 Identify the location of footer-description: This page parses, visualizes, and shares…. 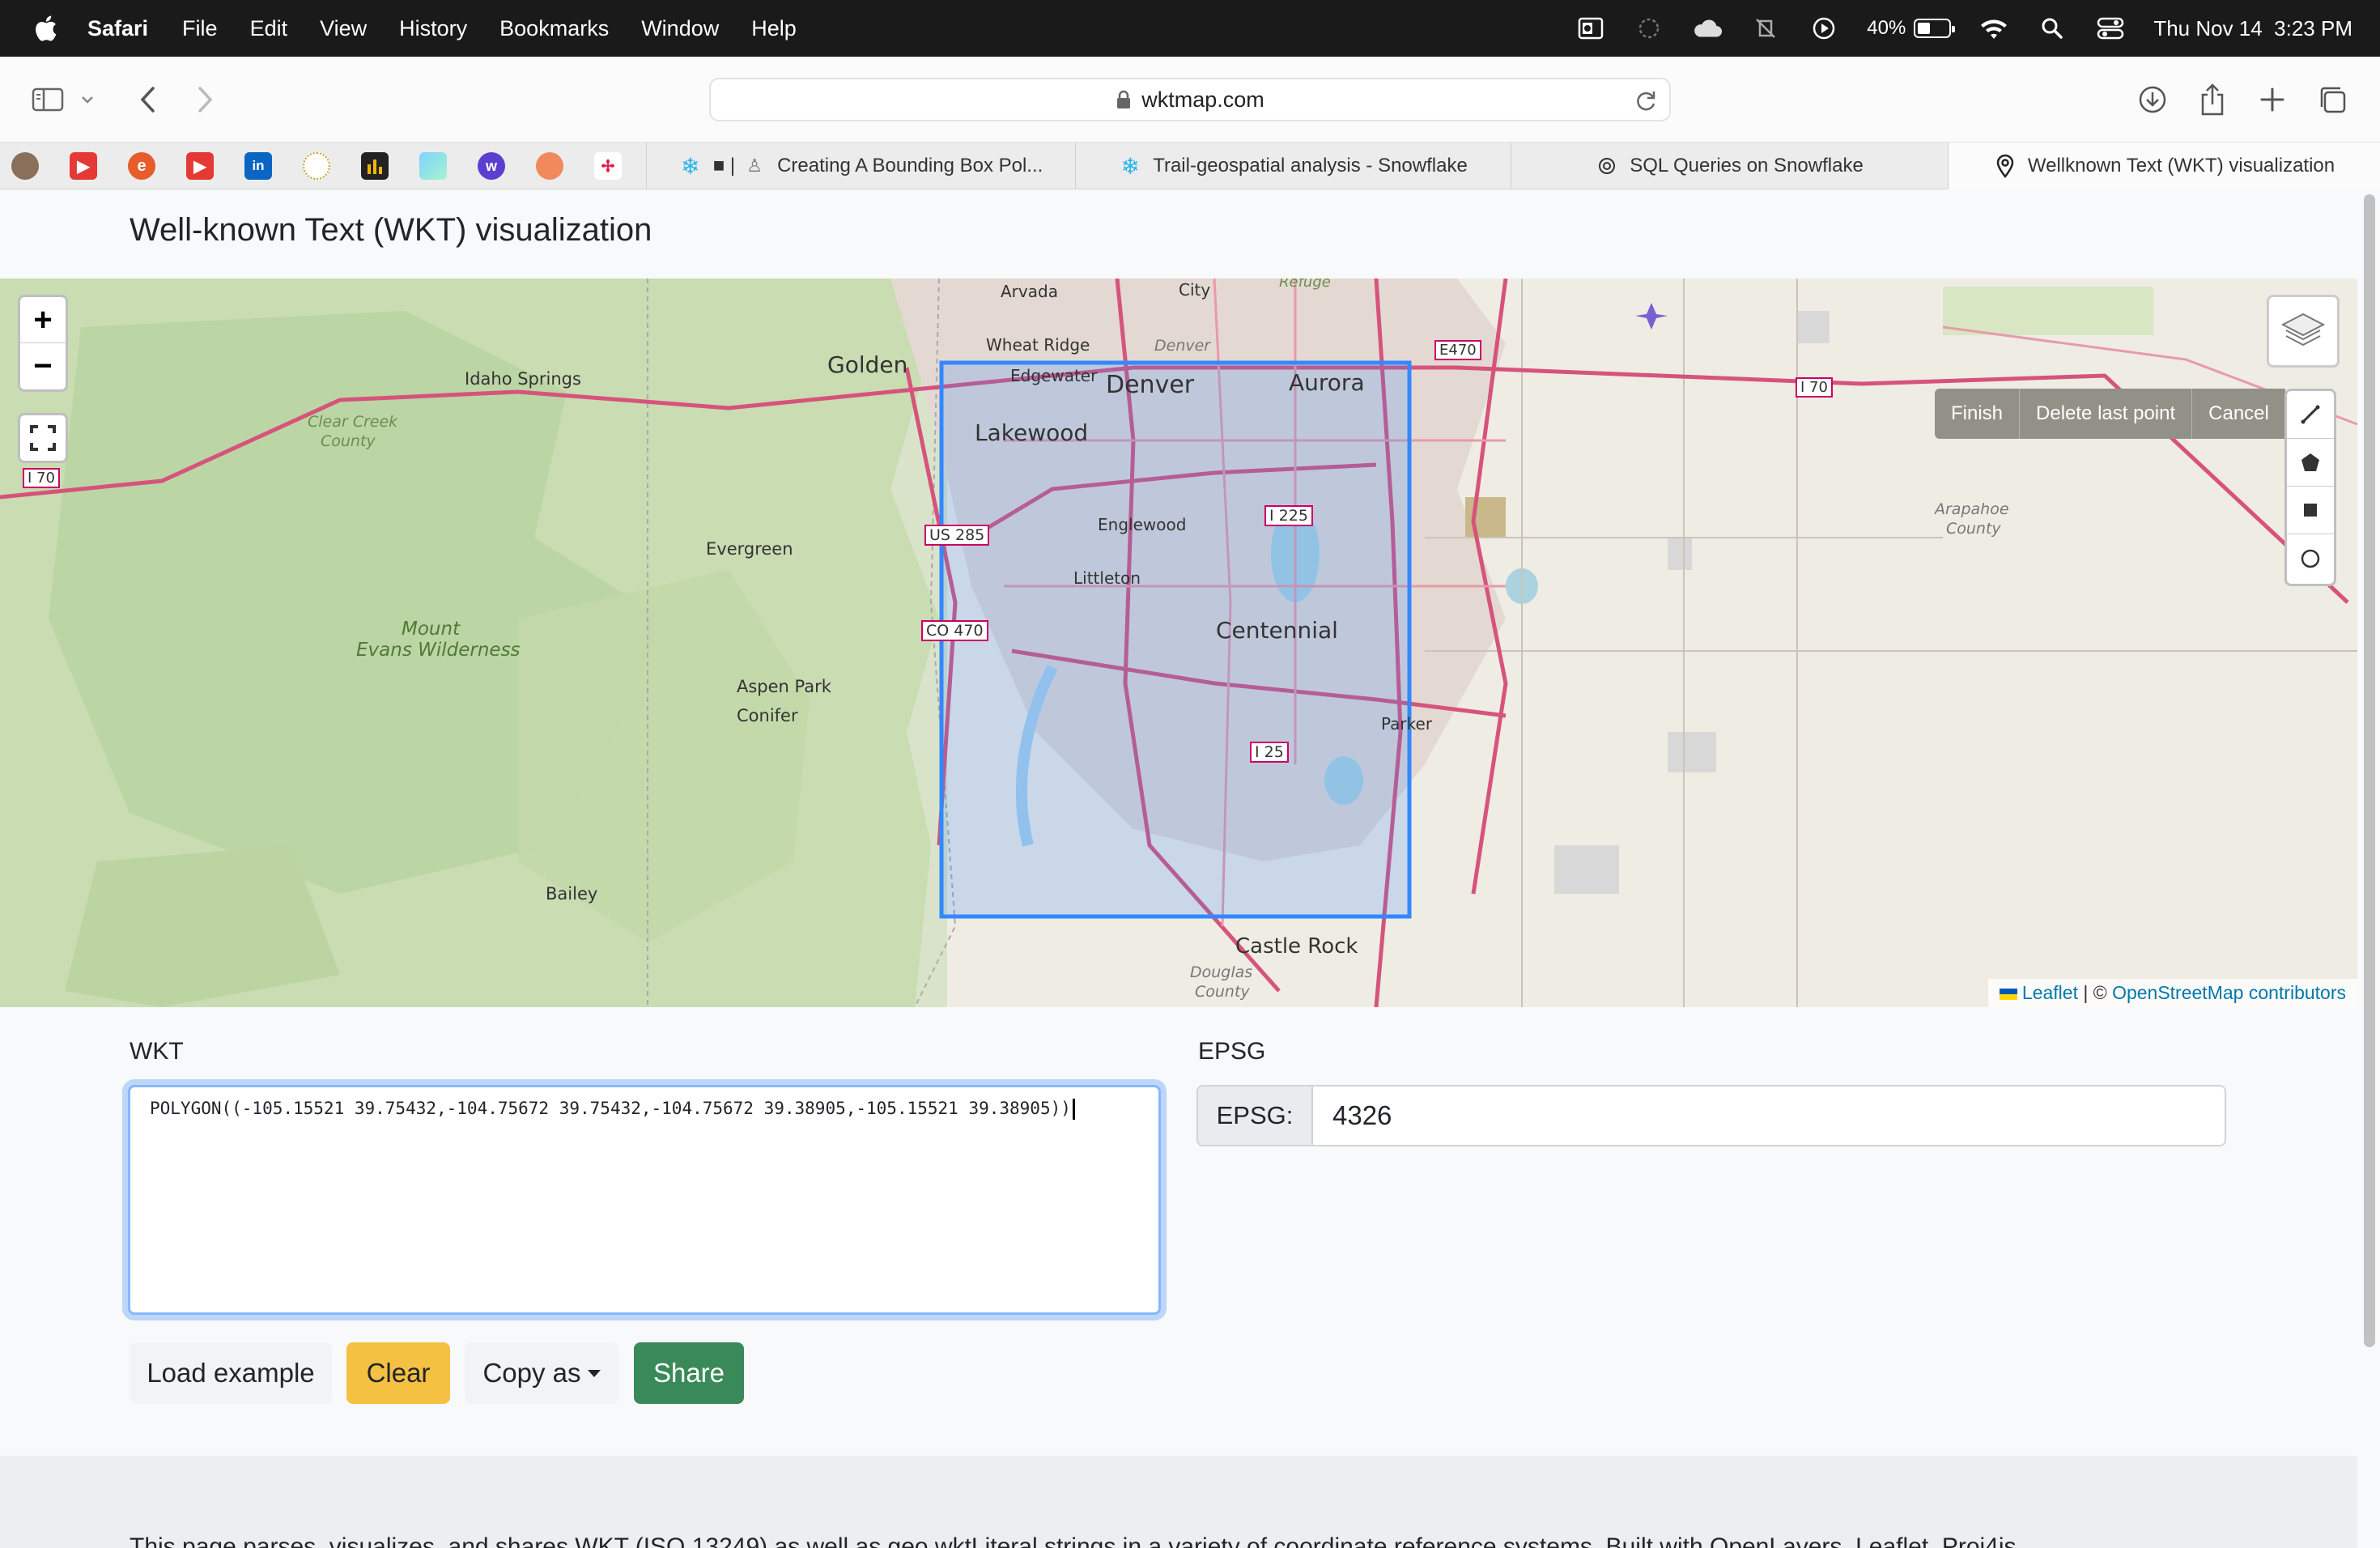
(1083, 1540).